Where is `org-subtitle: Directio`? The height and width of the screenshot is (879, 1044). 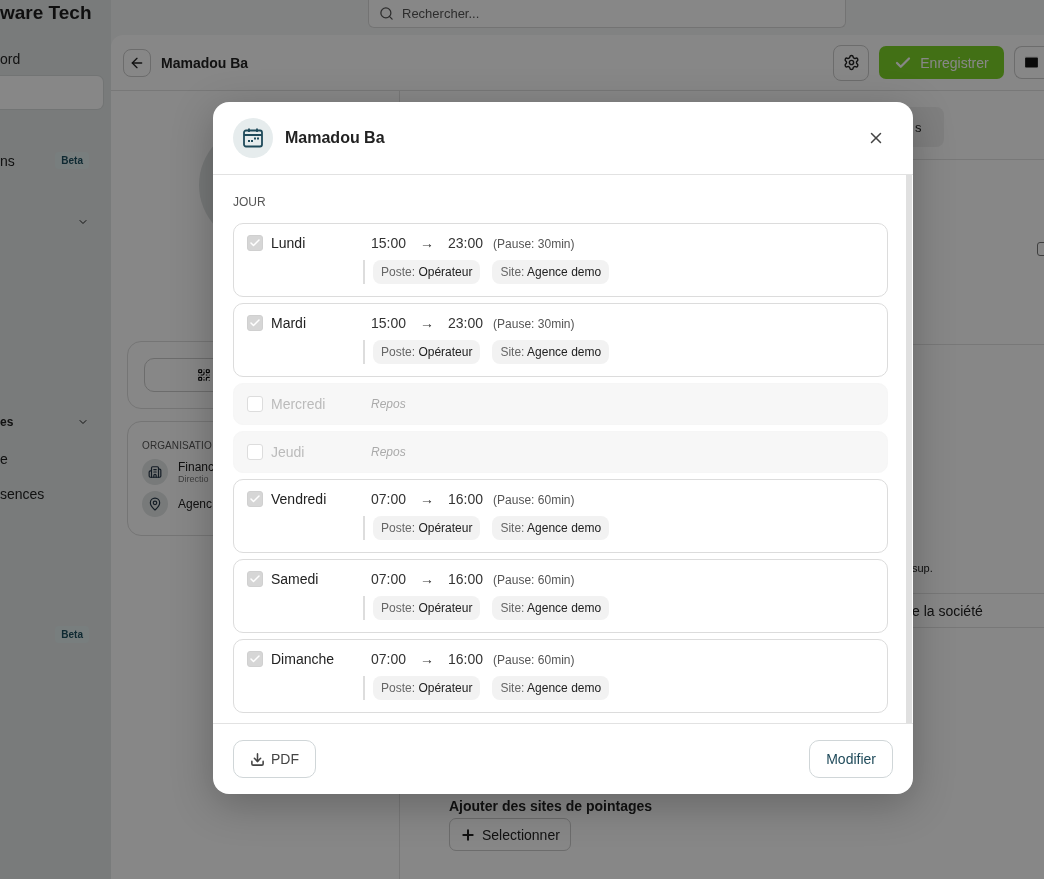
org-subtitle: Directio is located at coordinates (194, 479).